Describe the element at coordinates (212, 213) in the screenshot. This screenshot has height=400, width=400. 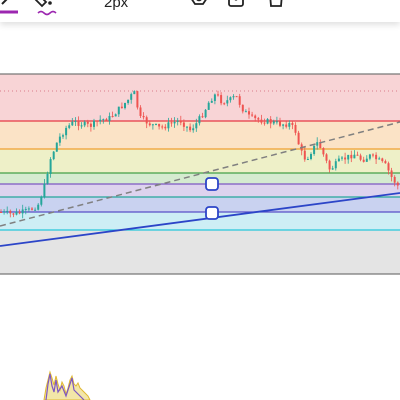
I see `trendline-handle-lower` at that location.